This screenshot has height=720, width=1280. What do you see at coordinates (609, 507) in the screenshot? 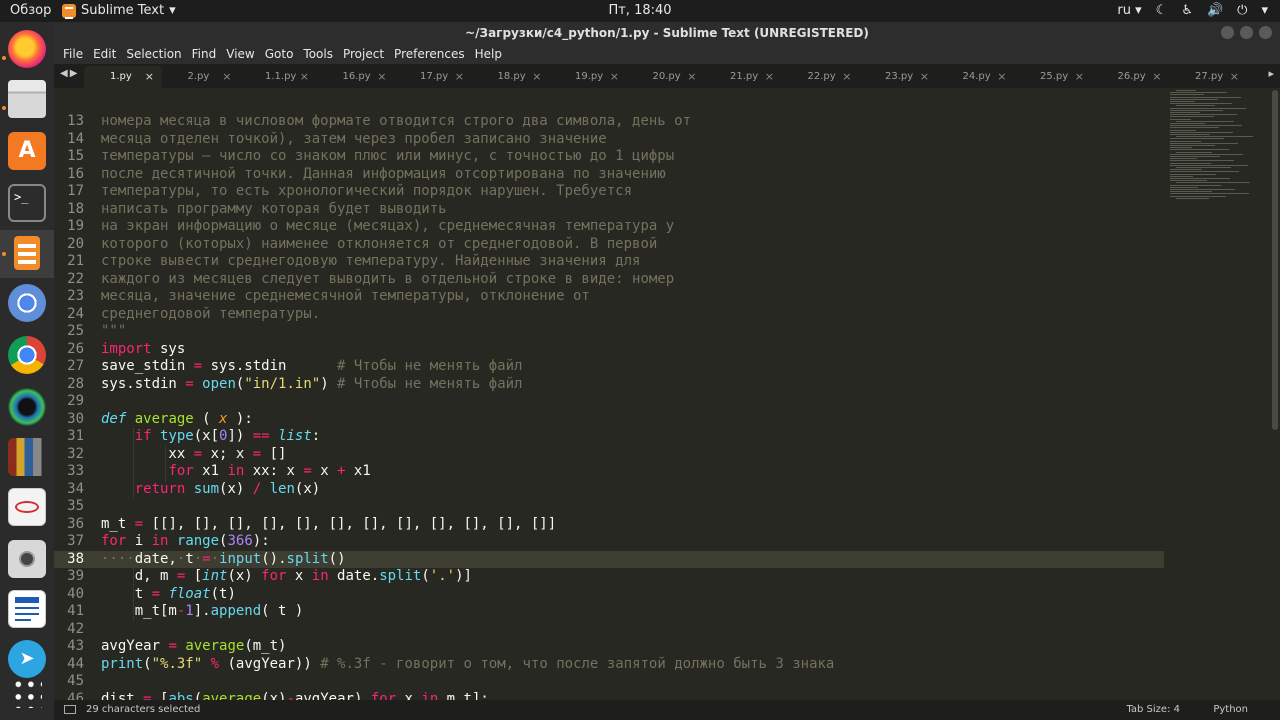
I see `code-line: 35` at bounding box center [609, 507].